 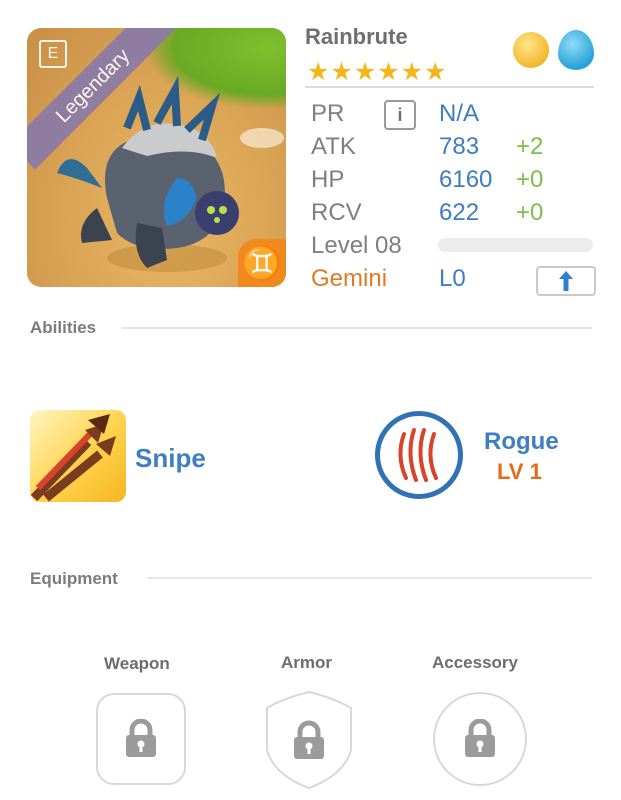 I want to click on claw-marks-icon, so click(x=418, y=455).